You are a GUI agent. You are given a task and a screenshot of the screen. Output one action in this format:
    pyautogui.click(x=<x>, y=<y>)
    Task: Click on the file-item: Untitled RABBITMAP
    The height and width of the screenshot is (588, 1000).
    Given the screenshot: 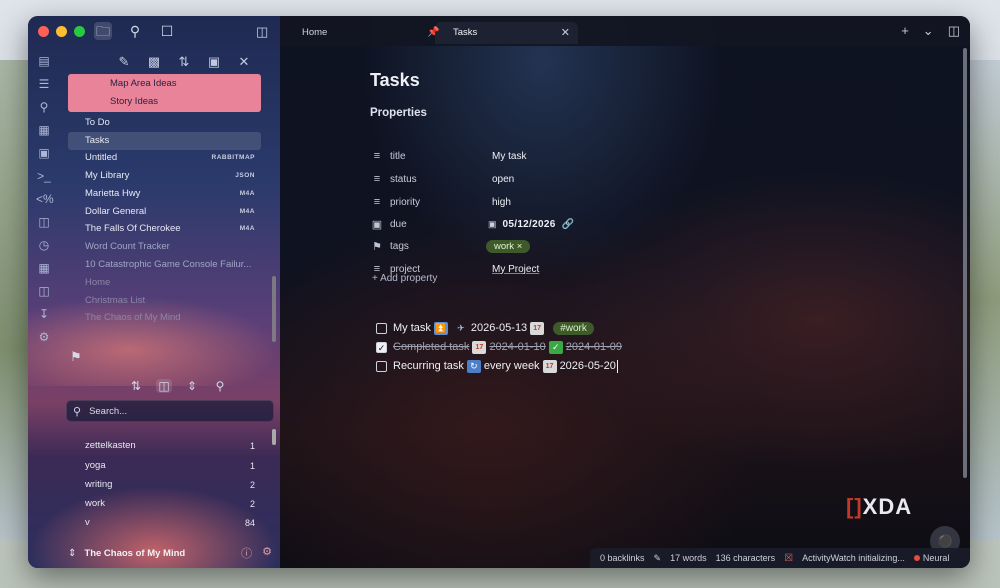 What is the action you would take?
    pyautogui.click(x=173, y=158)
    